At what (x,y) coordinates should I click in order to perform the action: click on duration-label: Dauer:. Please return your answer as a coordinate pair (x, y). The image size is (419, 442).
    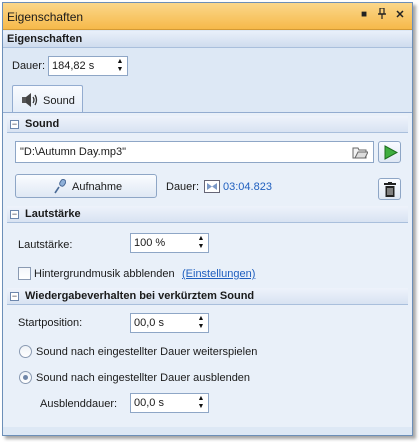
    Looking at the image, I should click on (29, 66).